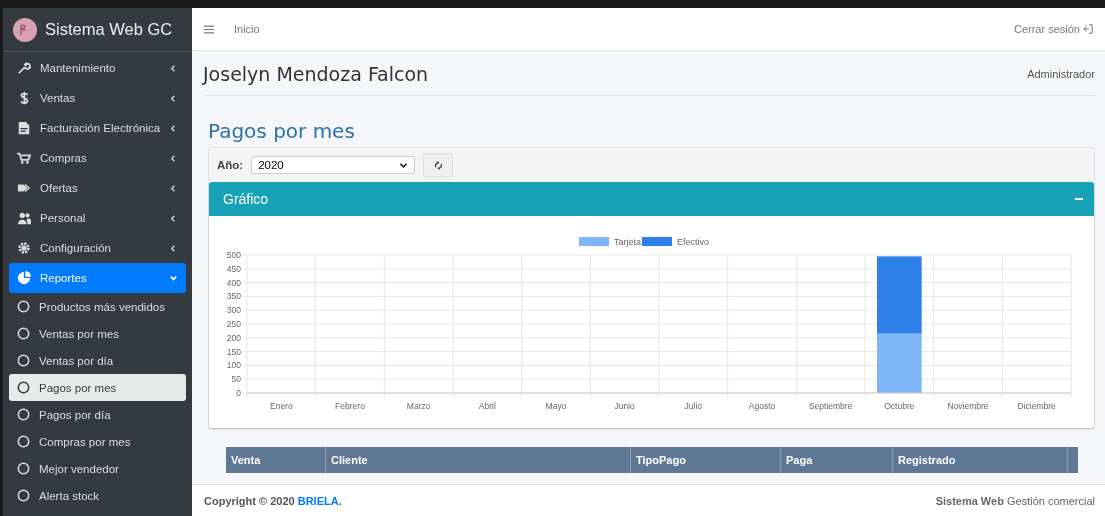 The width and height of the screenshot is (1105, 516). What do you see at coordinates (25, 29) in the screenshot?
I see `logo-icon` at bounding box center [25, 29].